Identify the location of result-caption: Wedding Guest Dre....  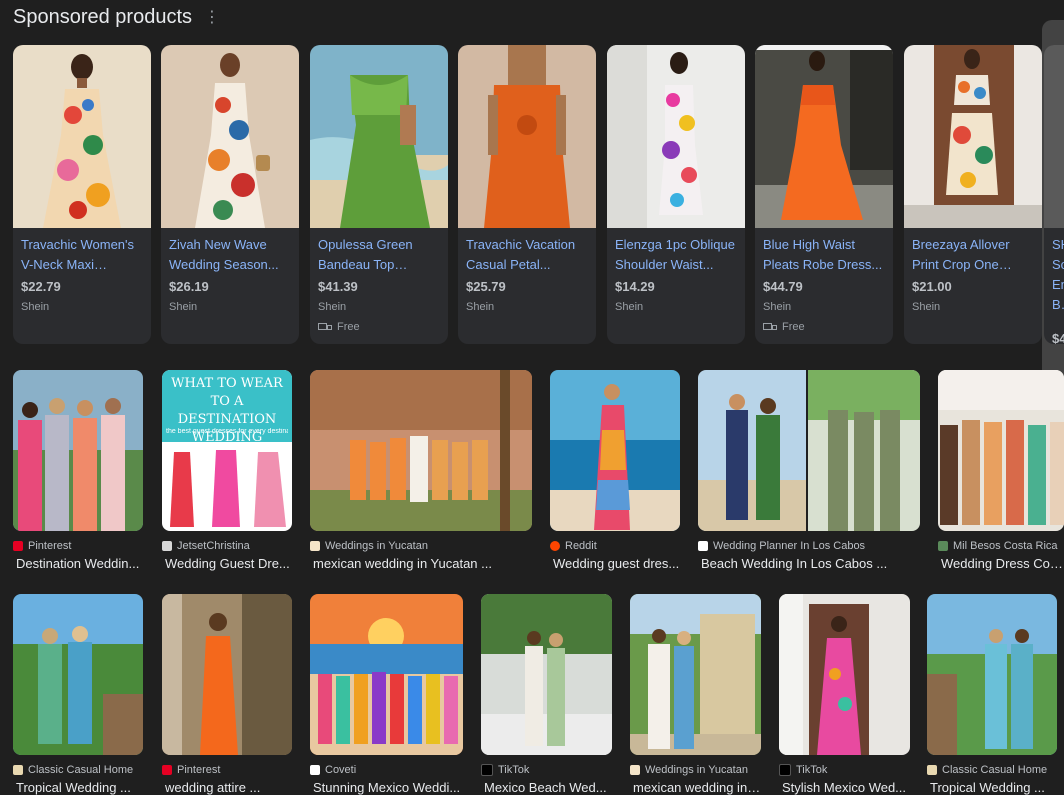
(228, 563).